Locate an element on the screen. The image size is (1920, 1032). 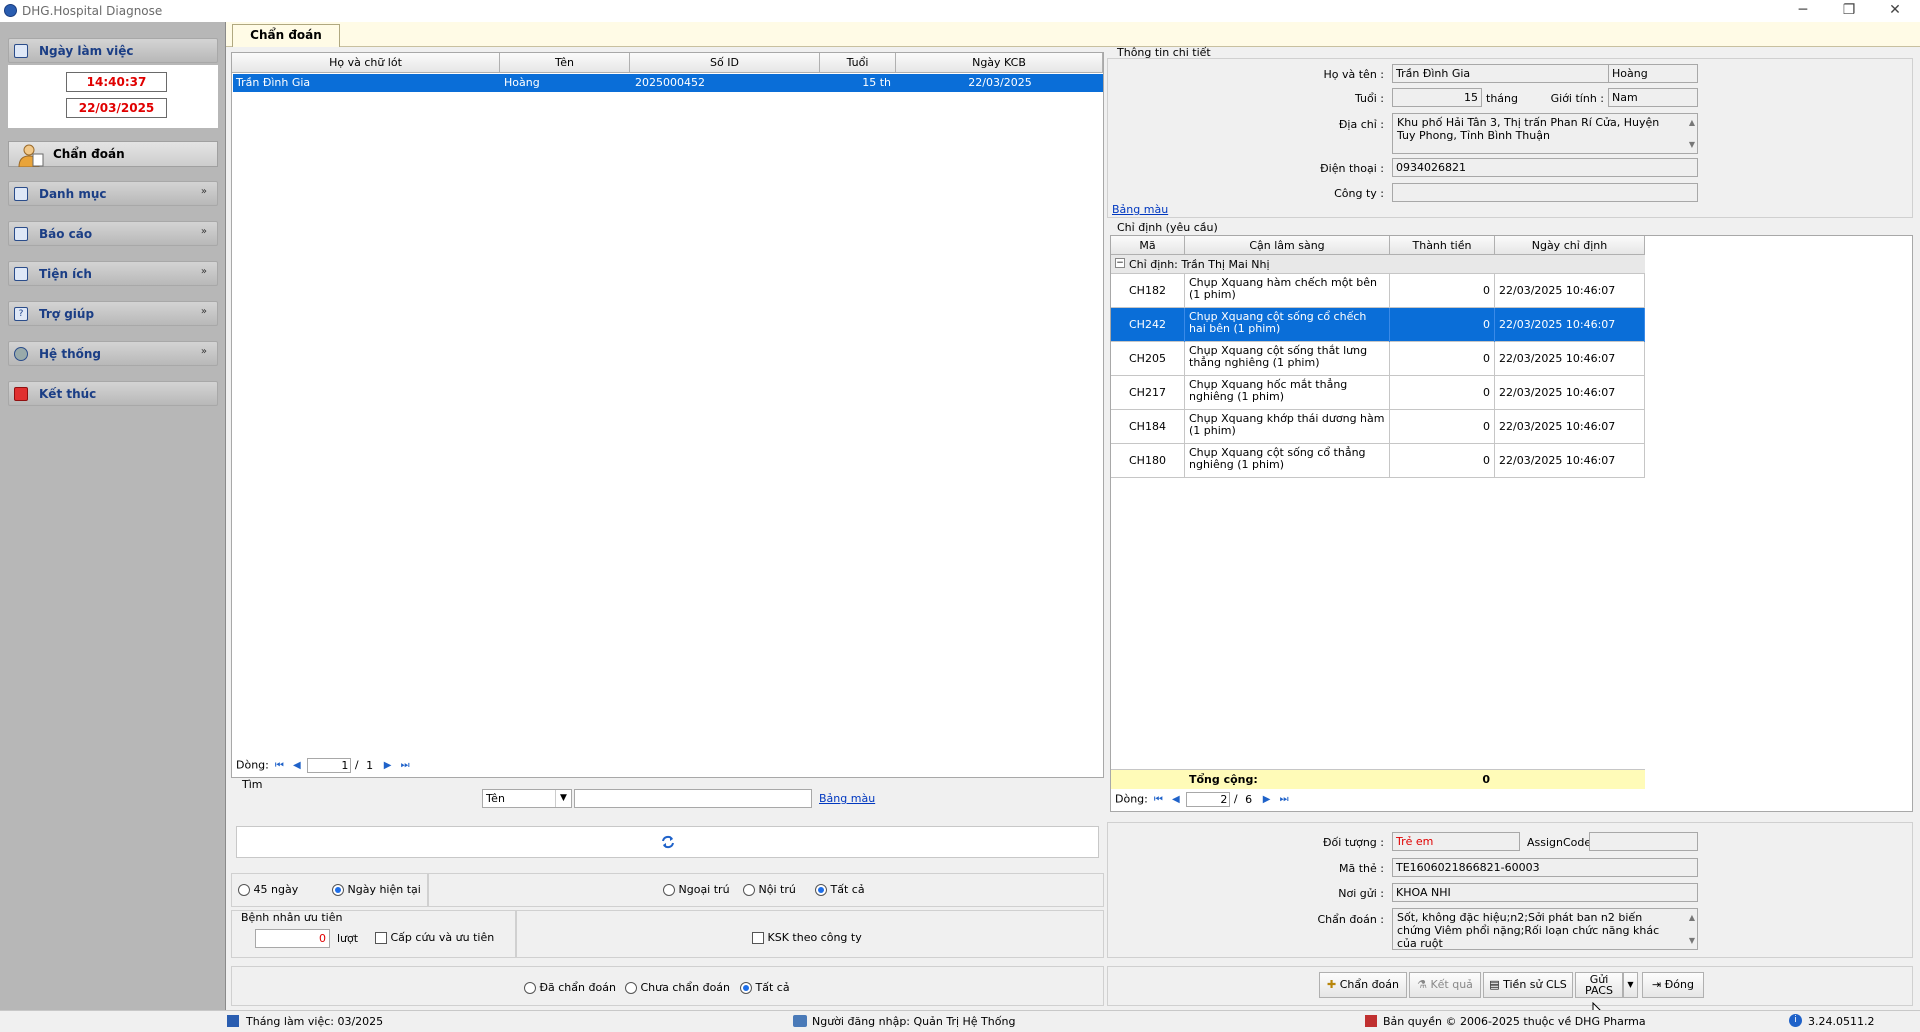
radio-outpatient: Ngoại trú is located at coordinates (696, 889).